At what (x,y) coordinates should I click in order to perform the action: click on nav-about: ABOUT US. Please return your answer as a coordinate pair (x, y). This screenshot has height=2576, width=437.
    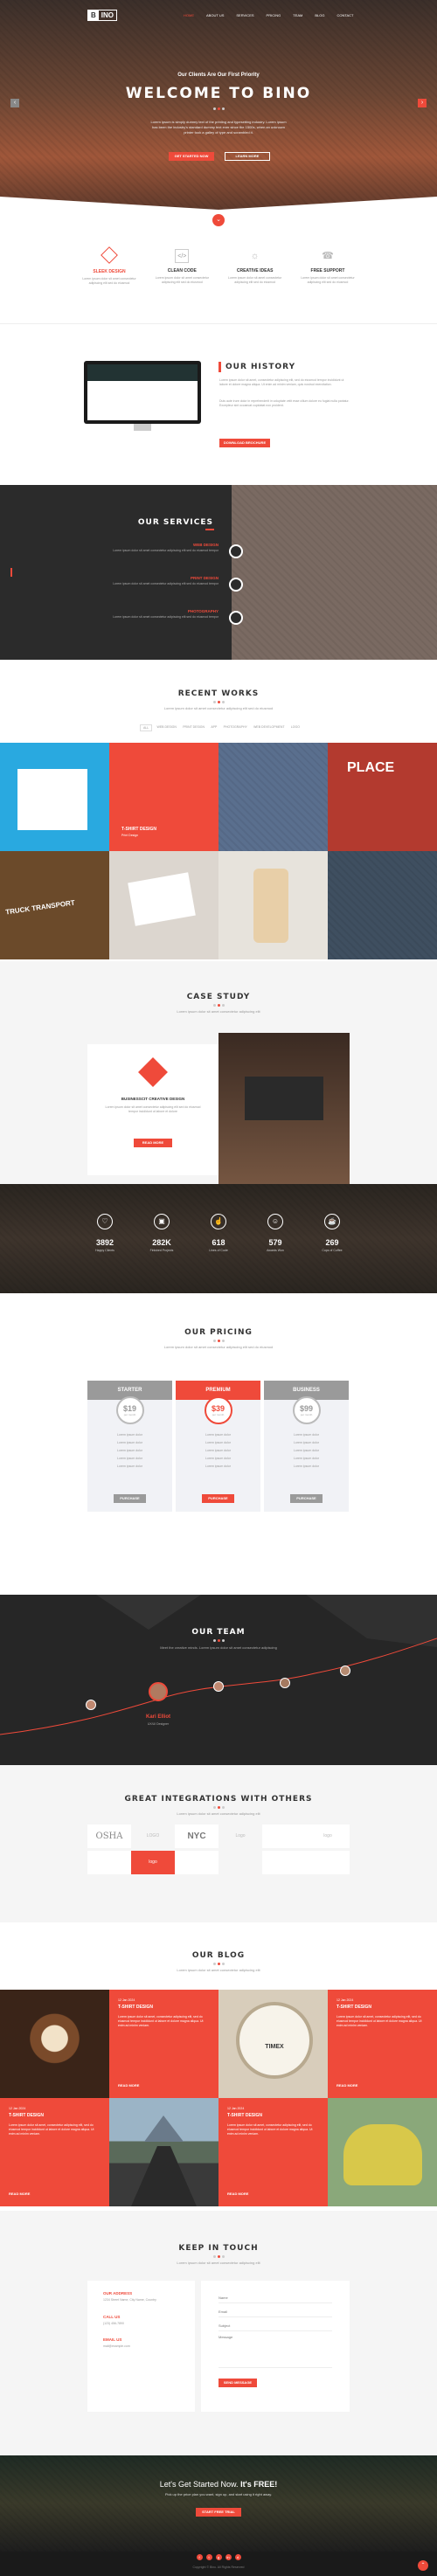
    Looking at the image, I should click on (215, 15).